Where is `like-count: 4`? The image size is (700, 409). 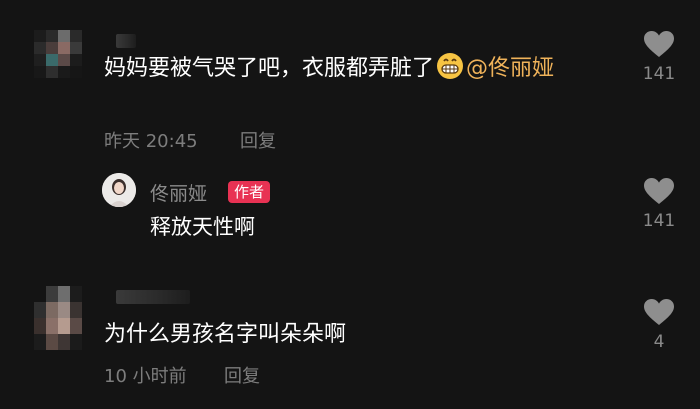
like-count: 4 is located at coordinates (659, 342).